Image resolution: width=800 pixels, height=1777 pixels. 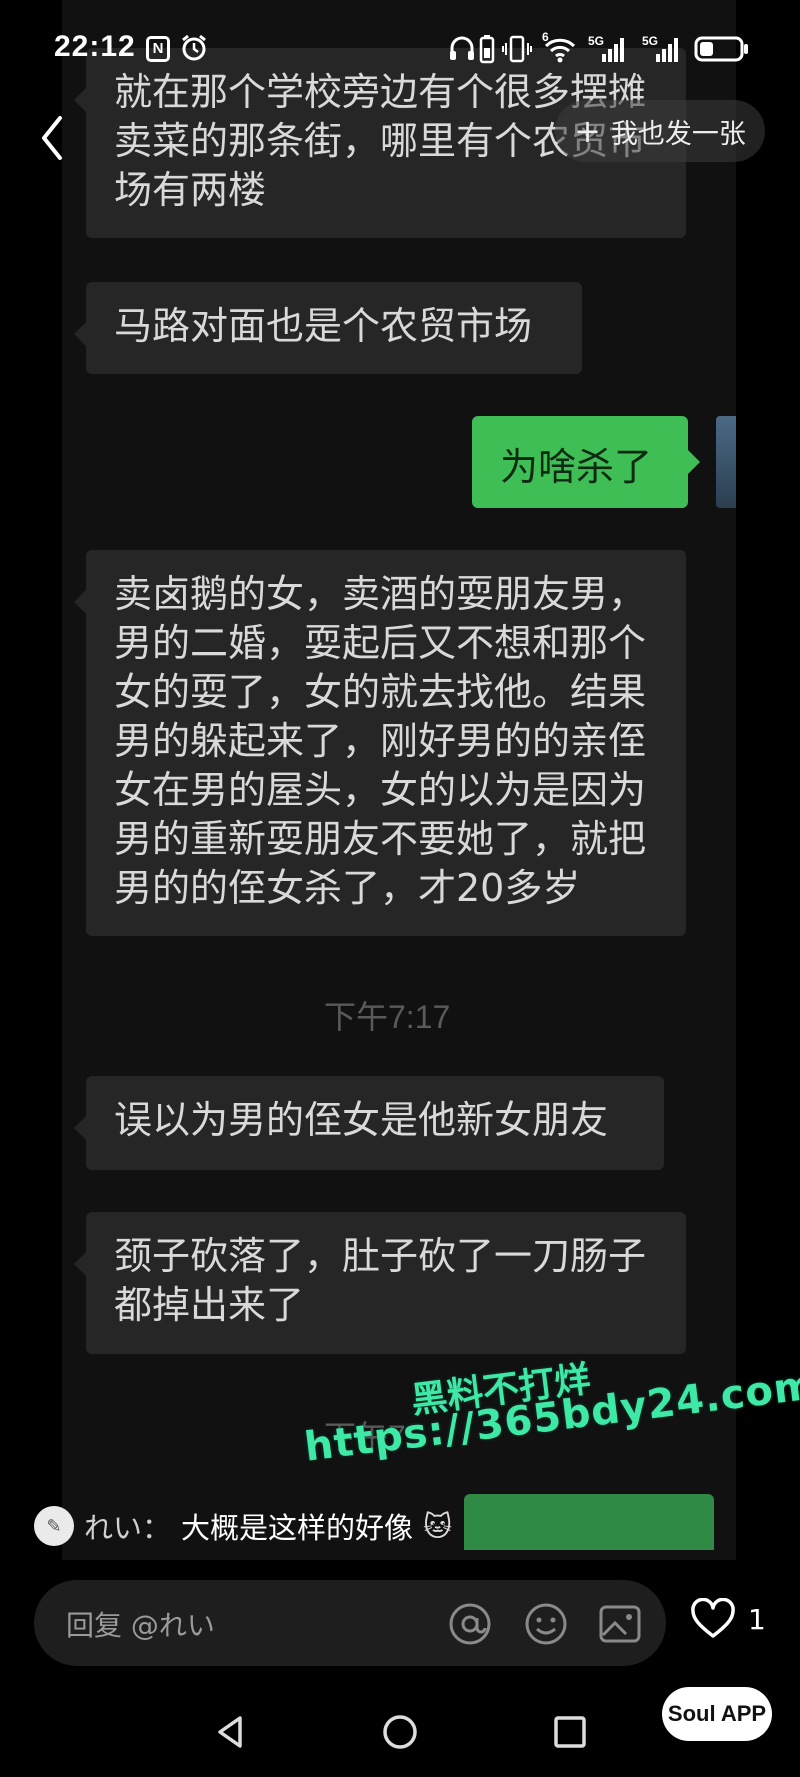 I want to click on partial-image-thumbnail, so click(x=589, y=1522).